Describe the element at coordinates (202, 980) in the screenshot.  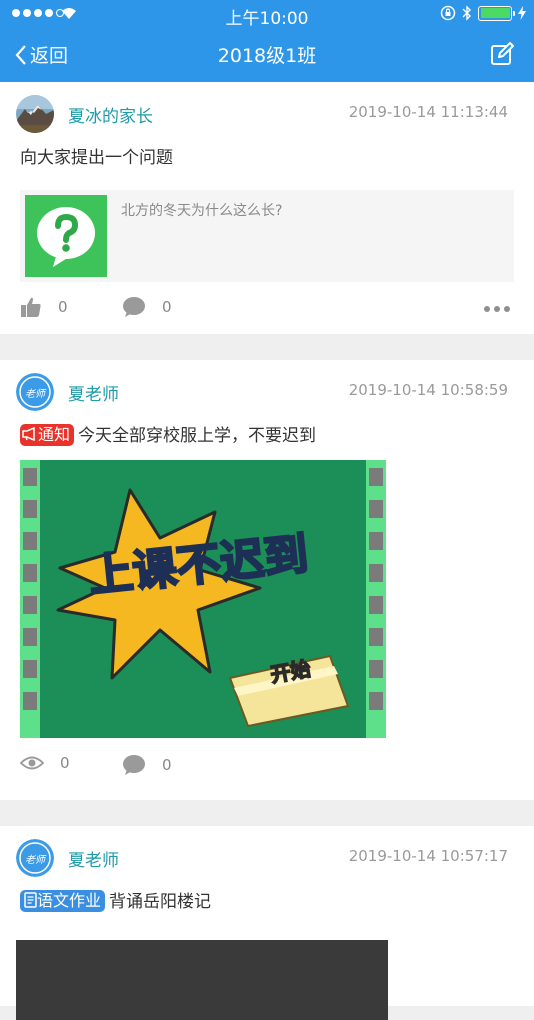
I see `post-image` at that location.